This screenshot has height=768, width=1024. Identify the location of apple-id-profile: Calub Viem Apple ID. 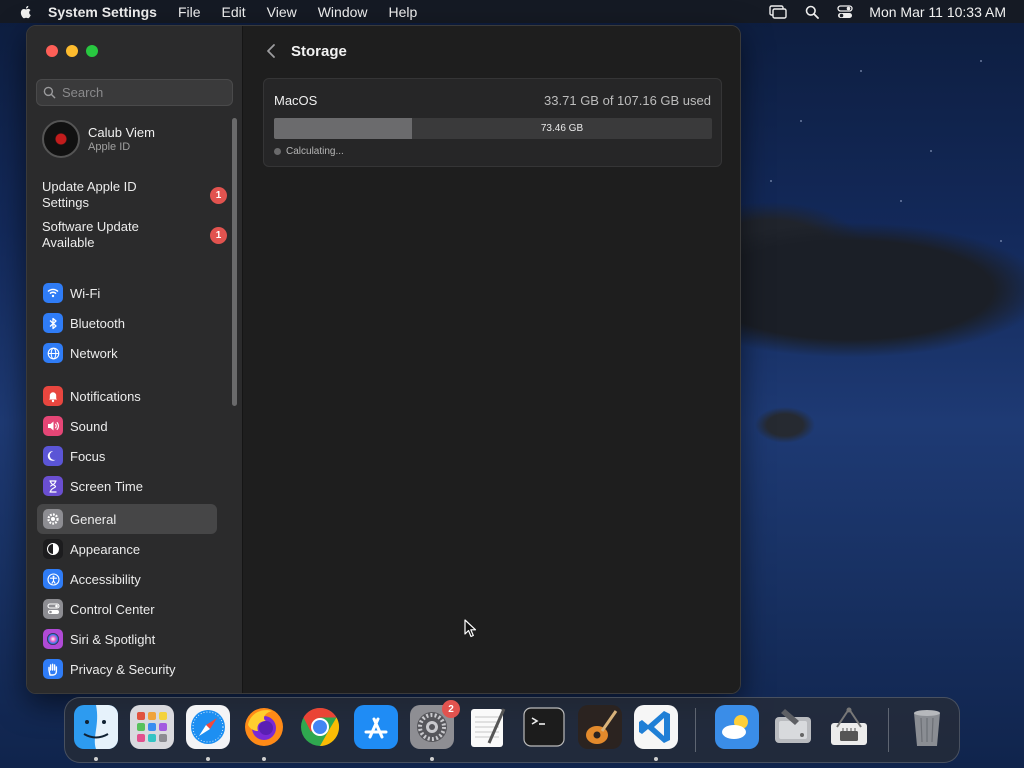
(98, 139).